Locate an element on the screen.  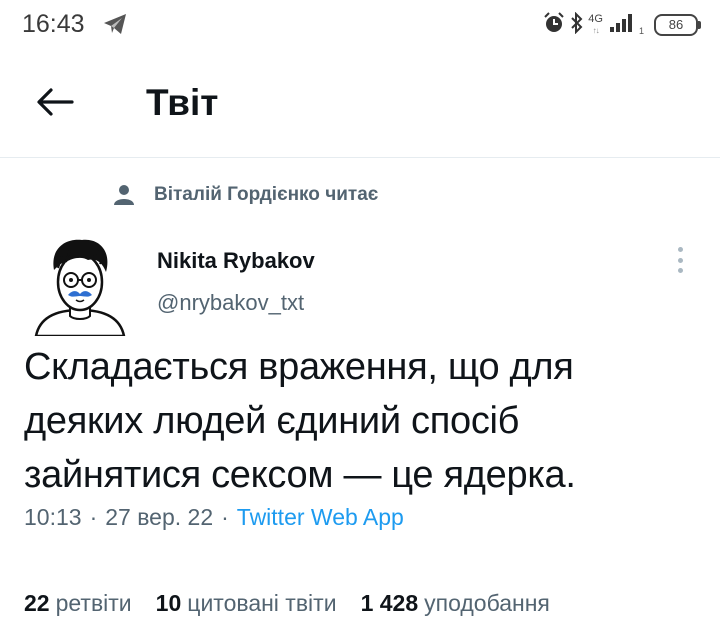
person-icon is located at coordinates (124, 195).